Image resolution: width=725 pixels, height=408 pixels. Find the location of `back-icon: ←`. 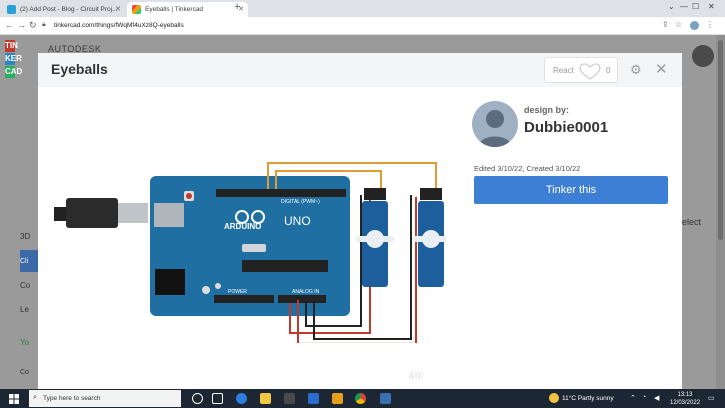

back-icon: ← is located at coordinates (9, 25).